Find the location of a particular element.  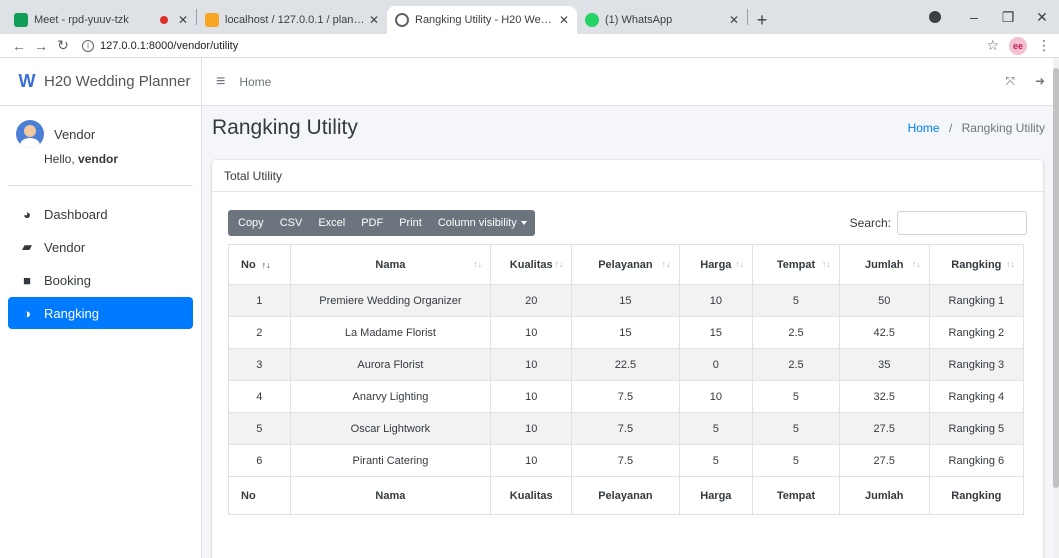

page-title: Rangking Utility is located at coordinates (285, 127).